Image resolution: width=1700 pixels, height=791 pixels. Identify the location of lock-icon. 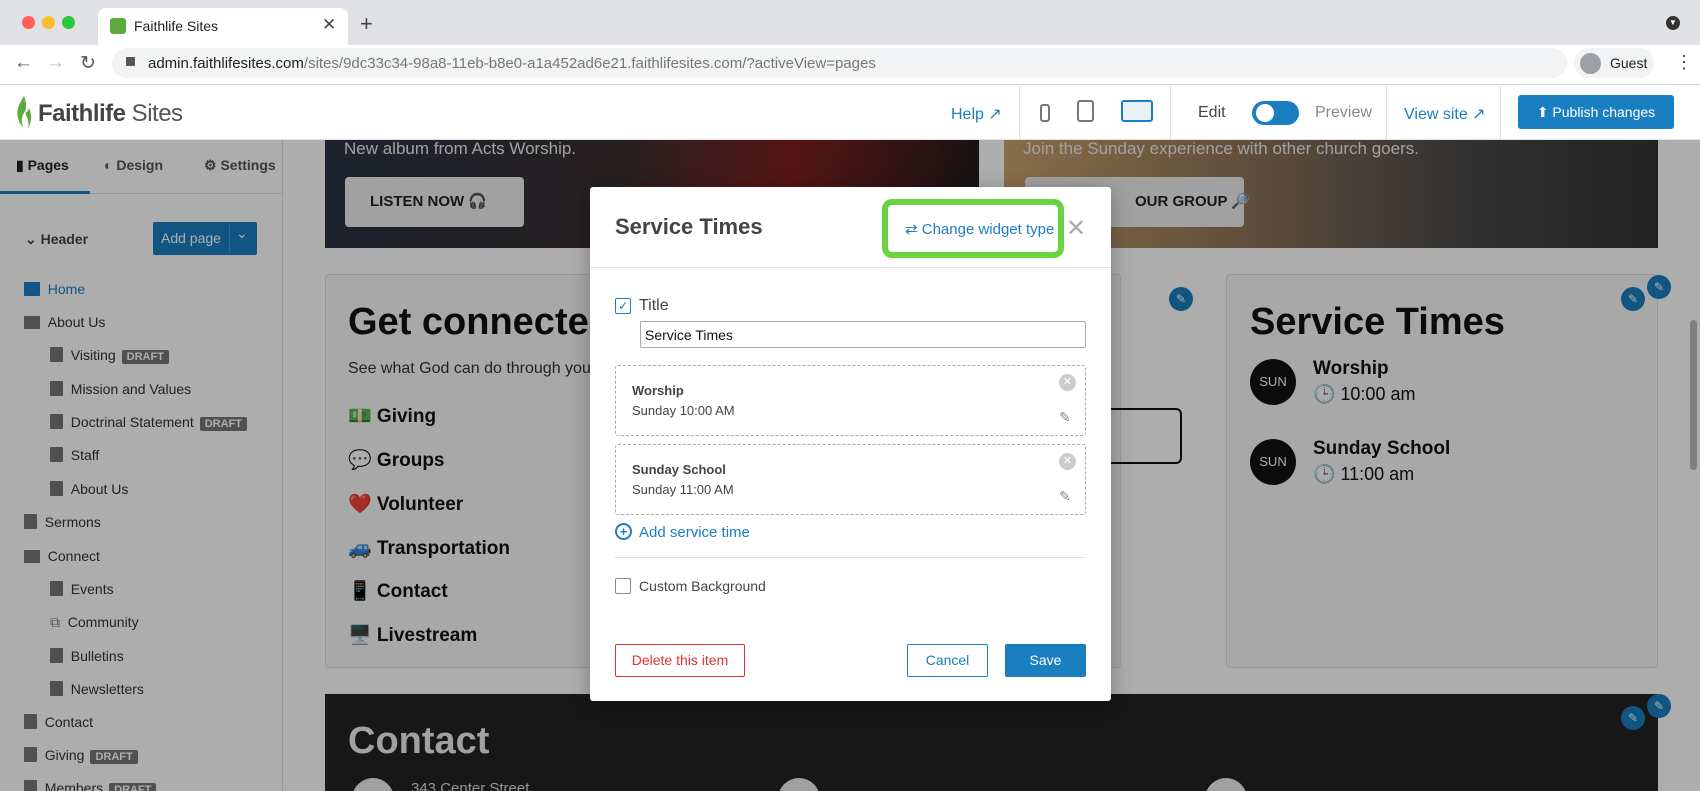
(130, 61).